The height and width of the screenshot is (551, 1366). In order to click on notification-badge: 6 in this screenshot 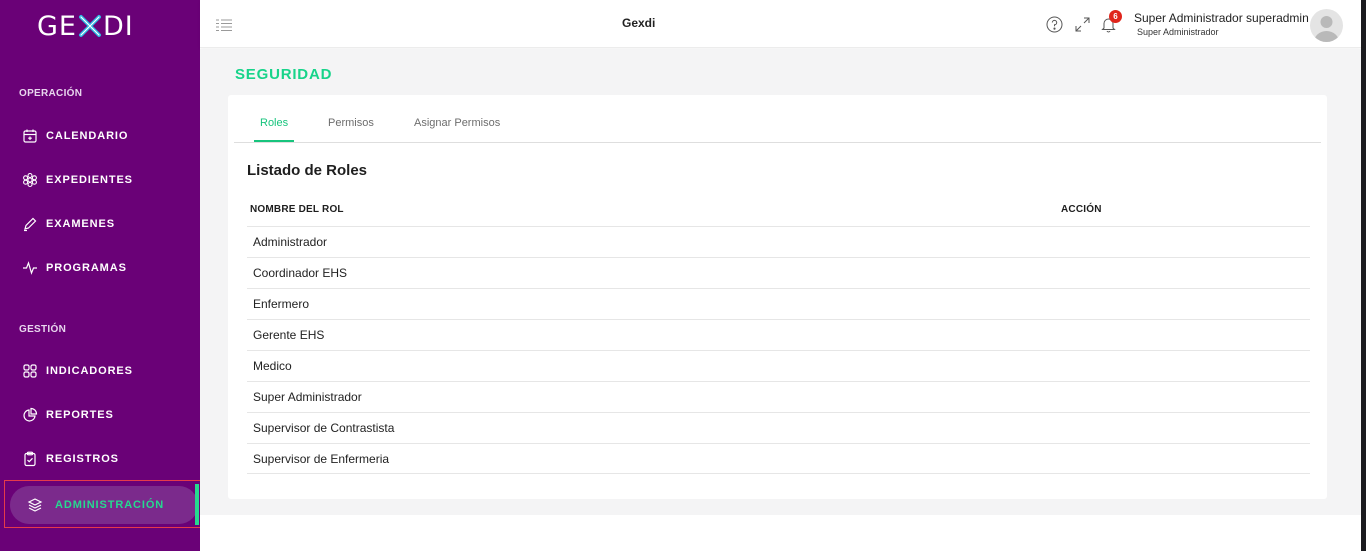, I will do `click(1115, 16)`.